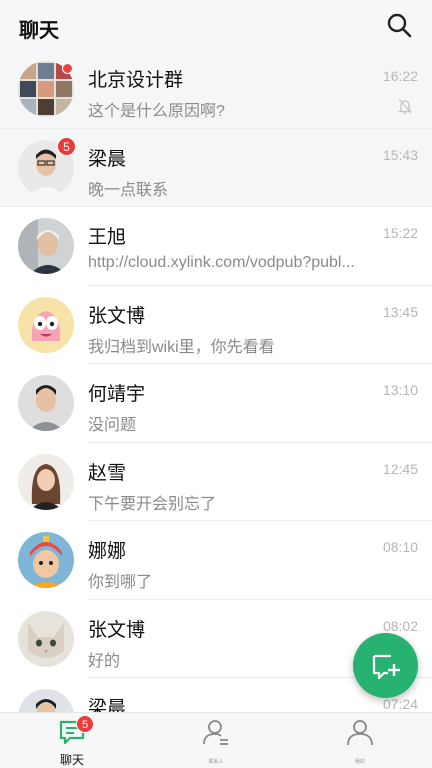 The width and height of the screenshot is (432, 768). I want to click on chat-name: 王旭, so click(107, 237).